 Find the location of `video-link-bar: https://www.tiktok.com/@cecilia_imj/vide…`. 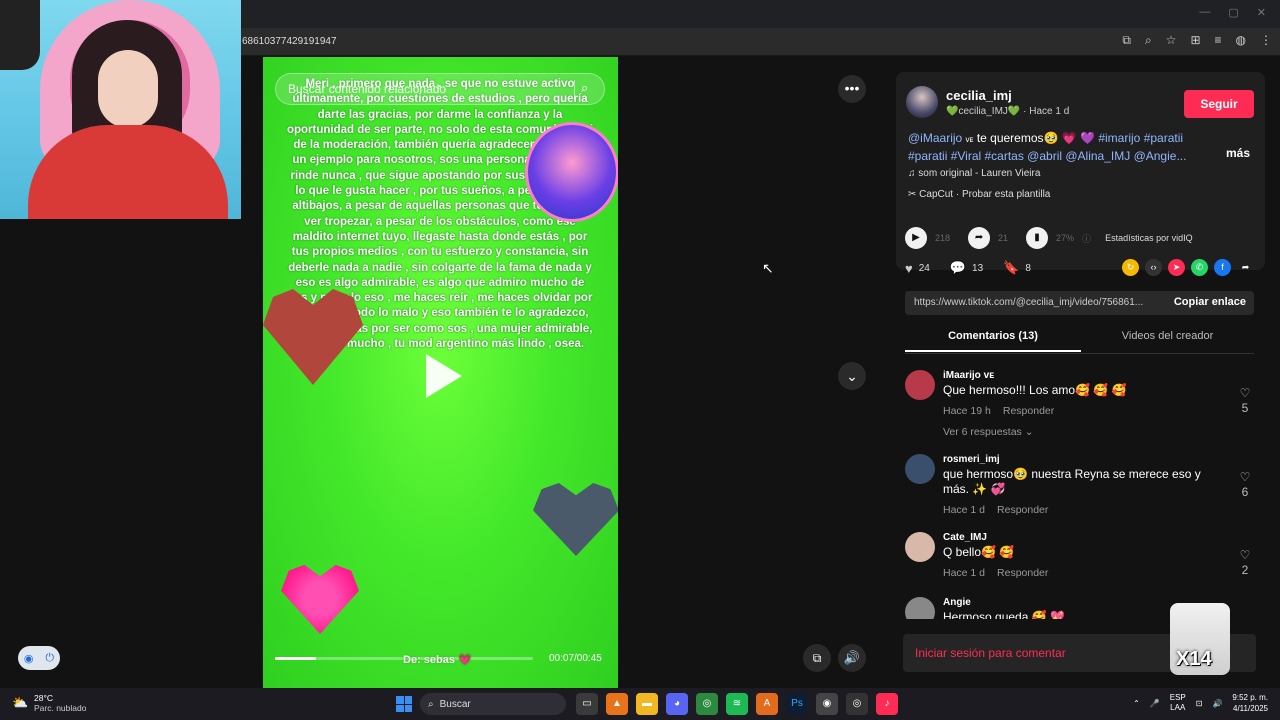

video-link-bar: https://www.tiktok.com/@cecilia_imj/vide… is located at coordinates (1079, 303).